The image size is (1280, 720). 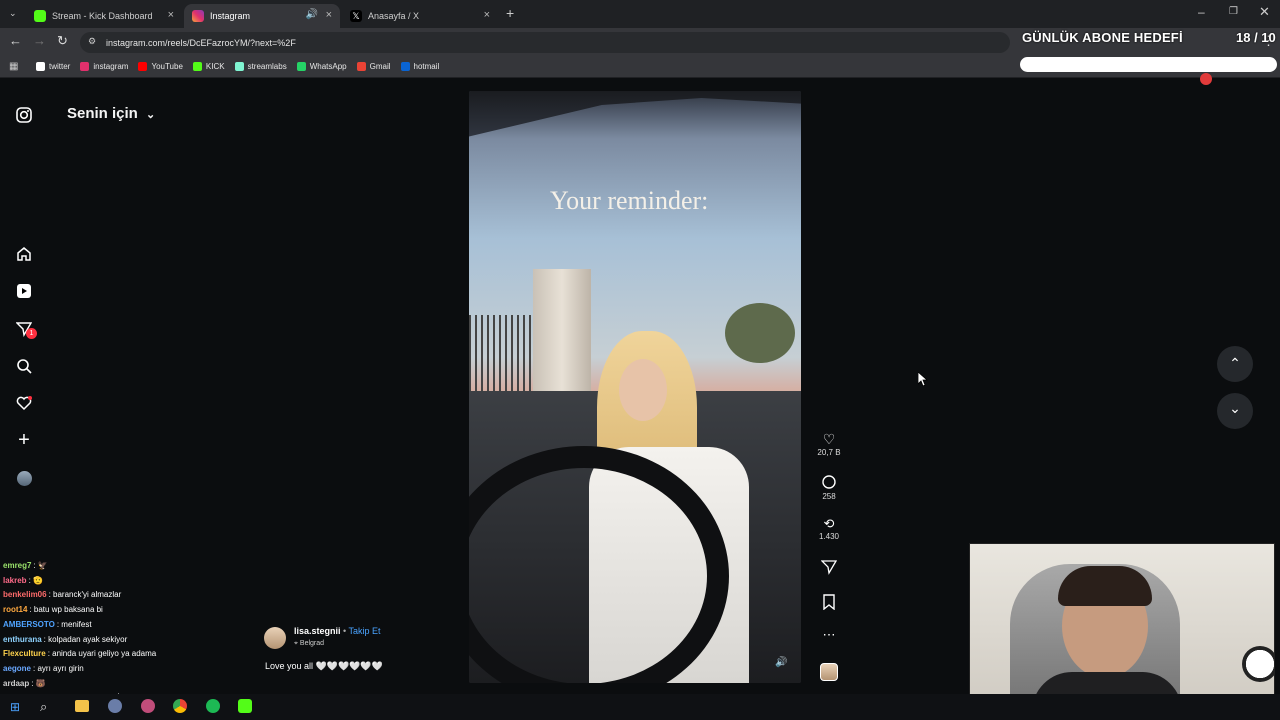 I want to click on bookmark-instagram: instagram, so click(x=104, y=66).